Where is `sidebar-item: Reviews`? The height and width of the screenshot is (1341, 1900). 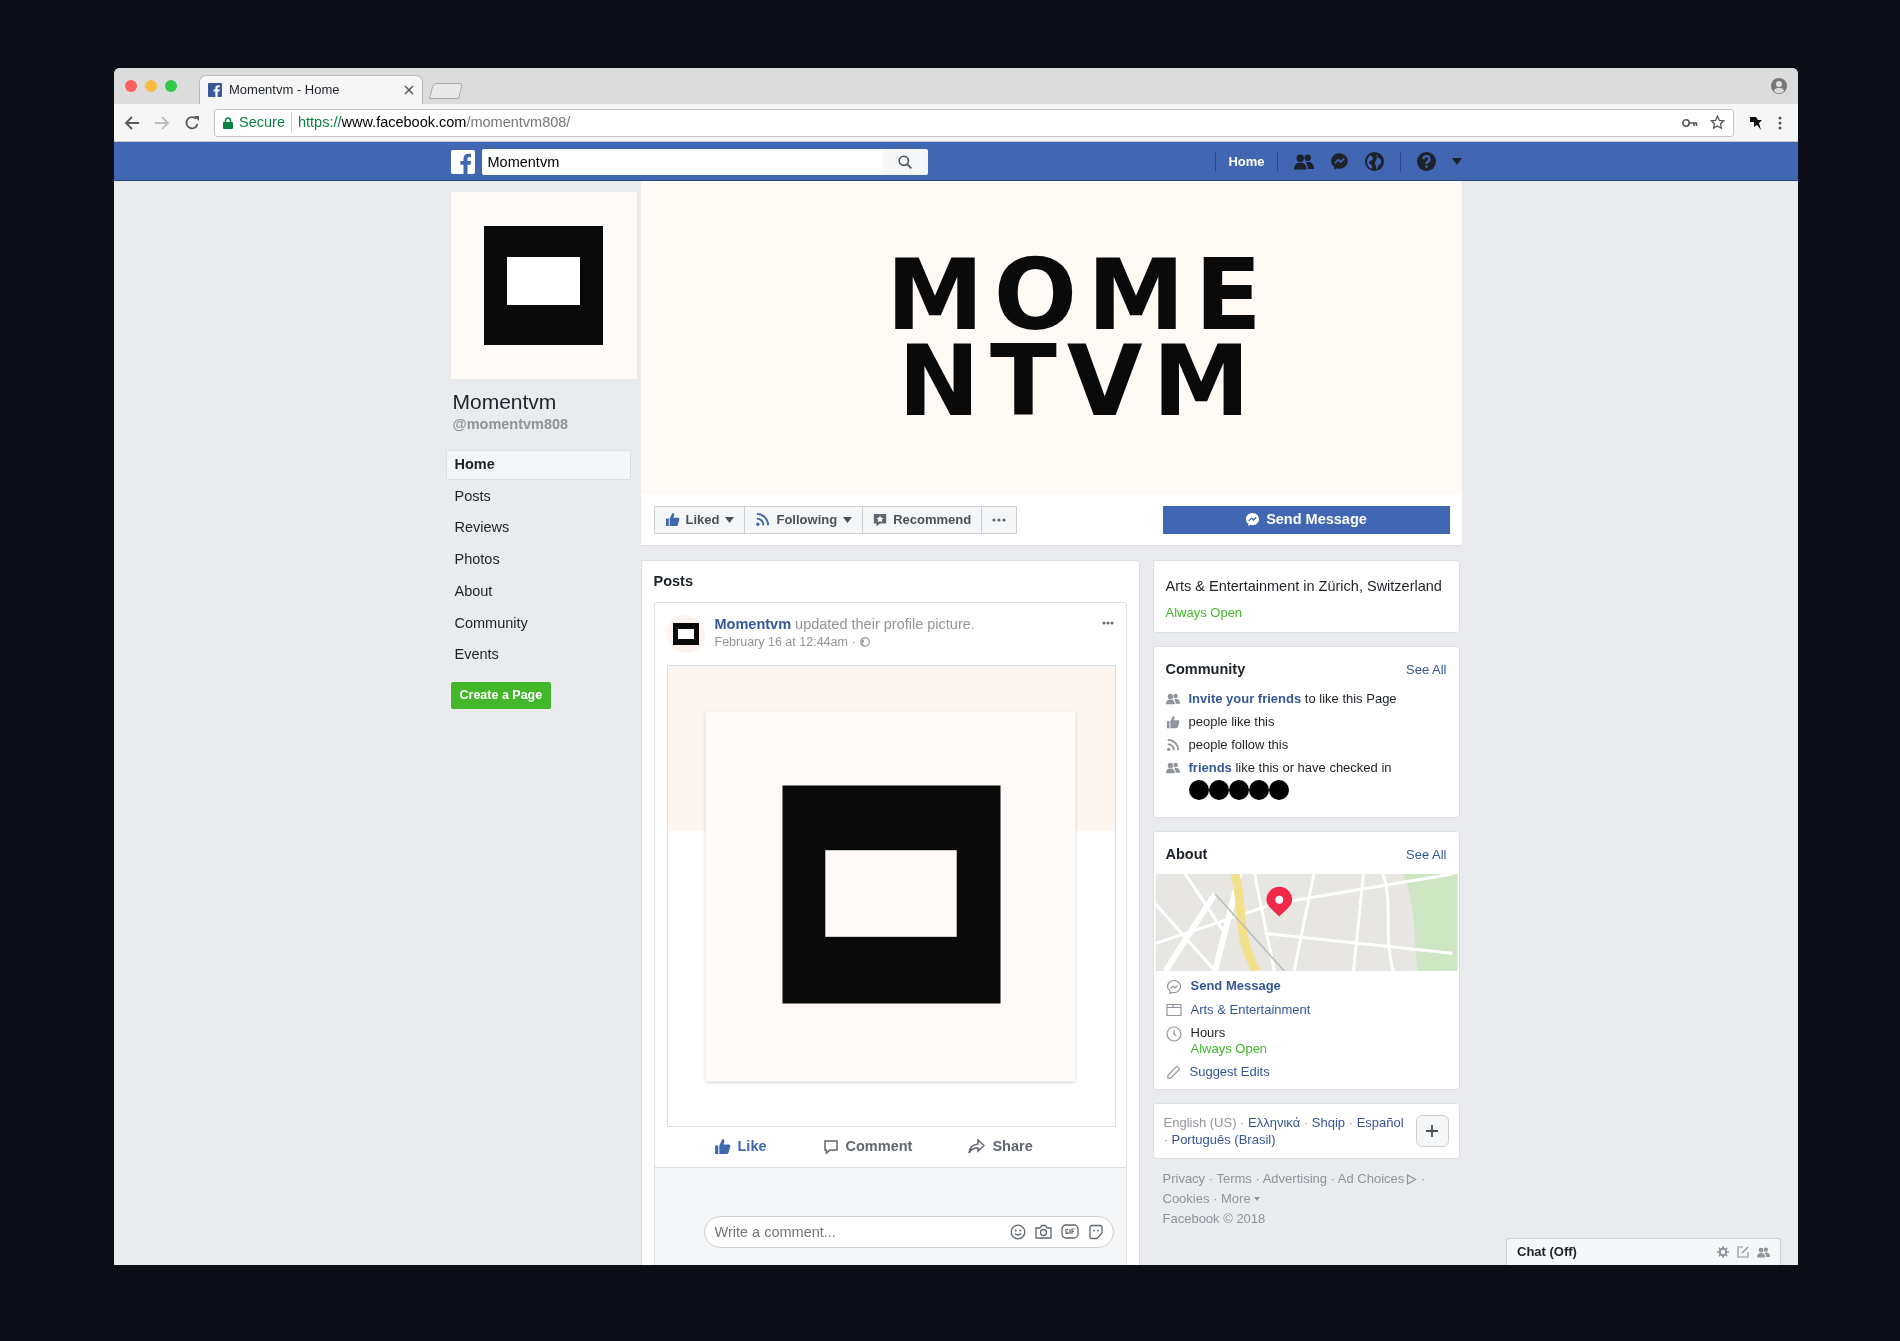
sidebar-item: Reviews is located at coordinates (538, 528).